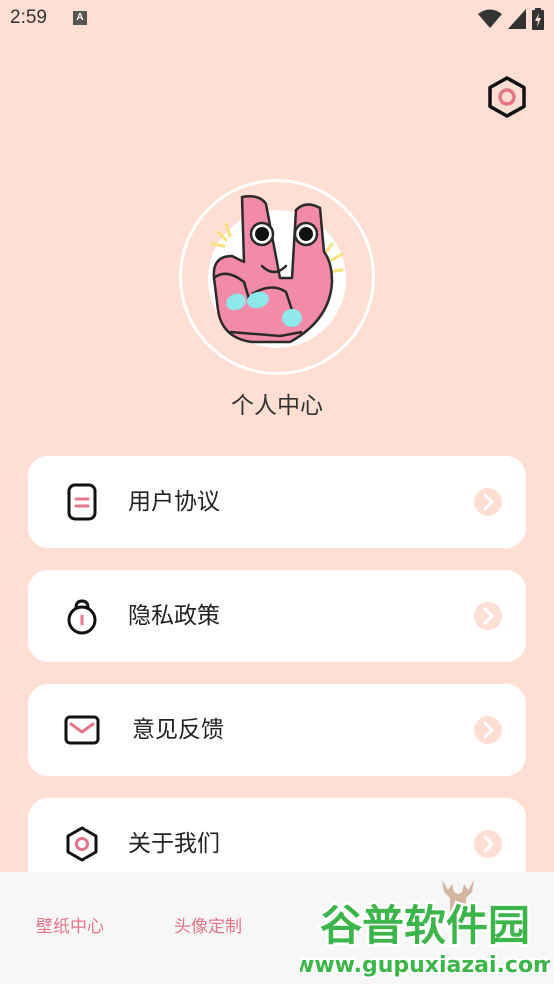 The height and width of the screenshot is (984, 554). What do you see at coordinates (28, 17) in the screenshot?
I see `status-time: 2:59` at bounding box center [28, 17].